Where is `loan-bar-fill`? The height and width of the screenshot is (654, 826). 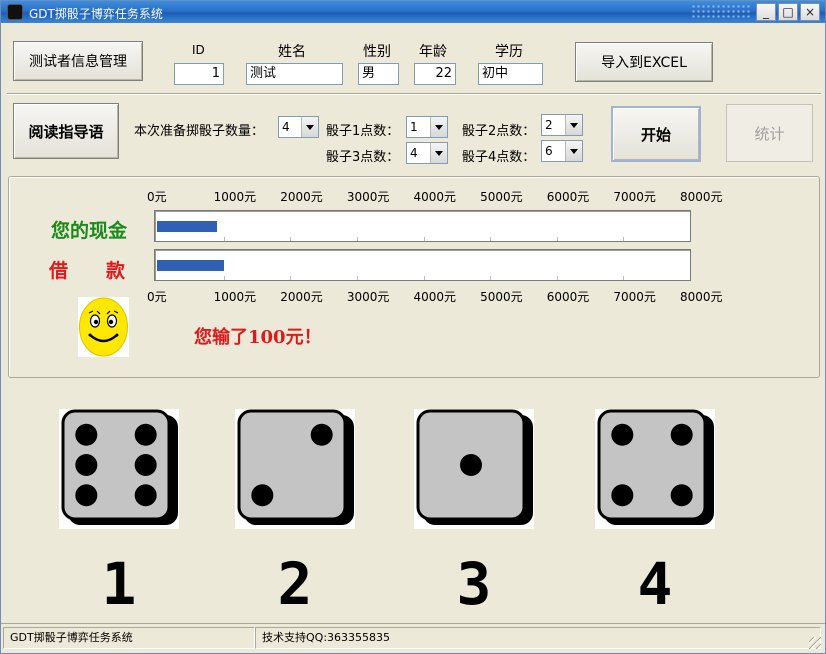
loan-bar-fill is located at coordinates (190, 265).